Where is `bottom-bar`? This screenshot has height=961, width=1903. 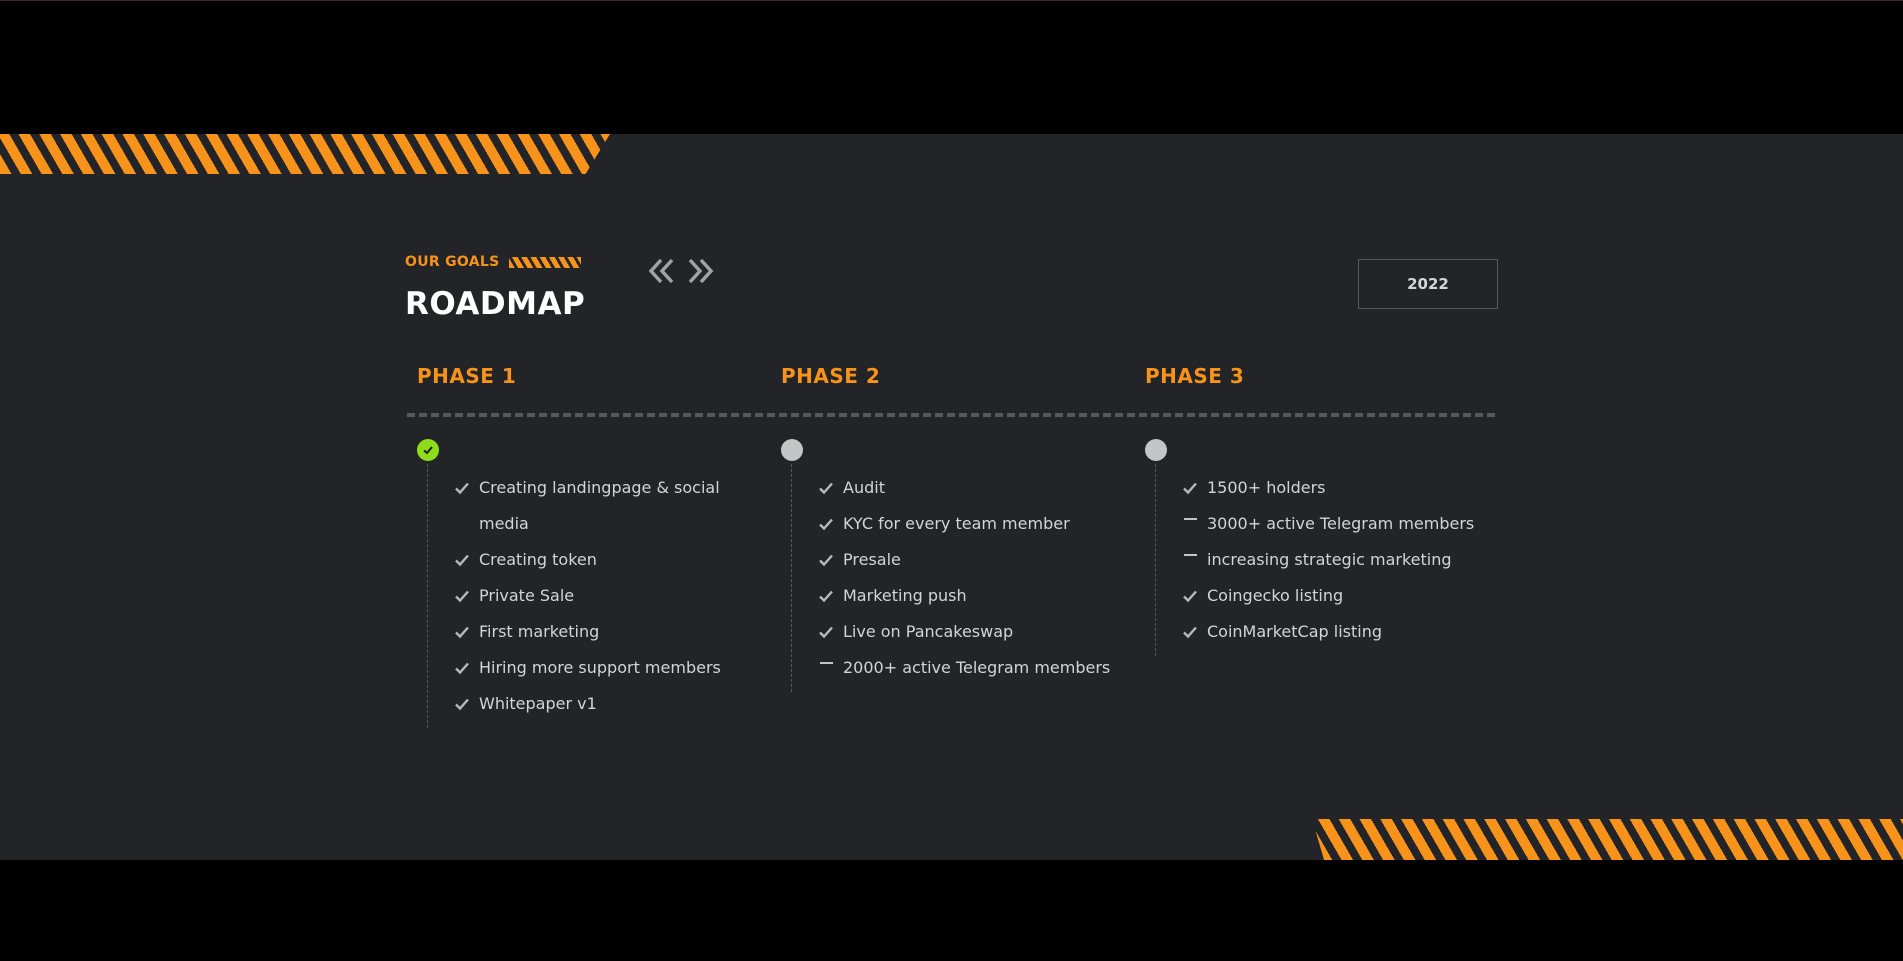
bottom-bar is located at coordinates (951, 910).